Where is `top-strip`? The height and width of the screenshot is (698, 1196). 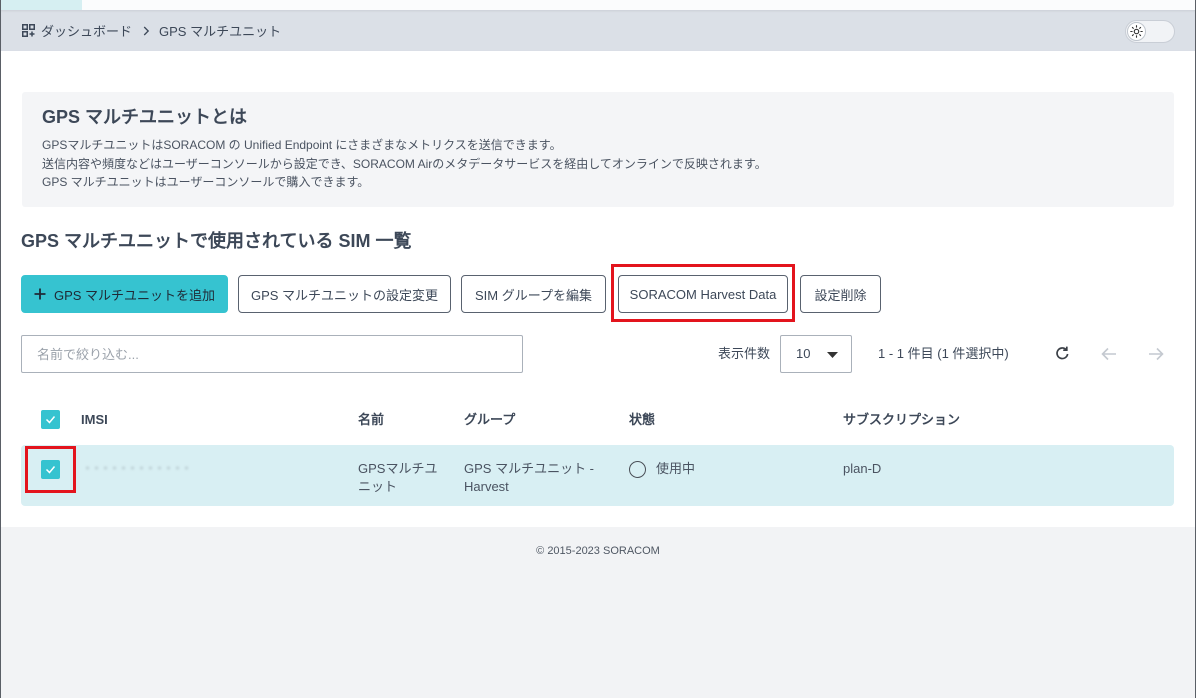
top-strip is located at coordinates (598, 5).